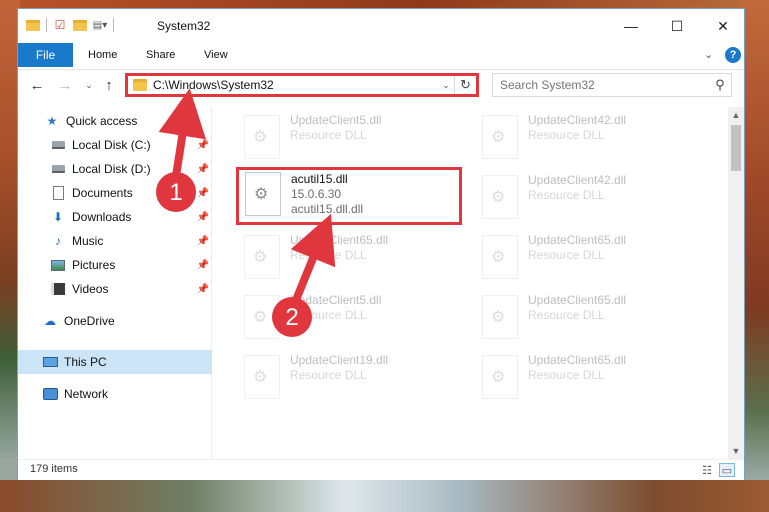 This screenshot has width=769, height=512. What do you see at coordinates (86, 394) in the screenshot?
I see `sidebar-item-label: Network` at bounding box center [86, 394].